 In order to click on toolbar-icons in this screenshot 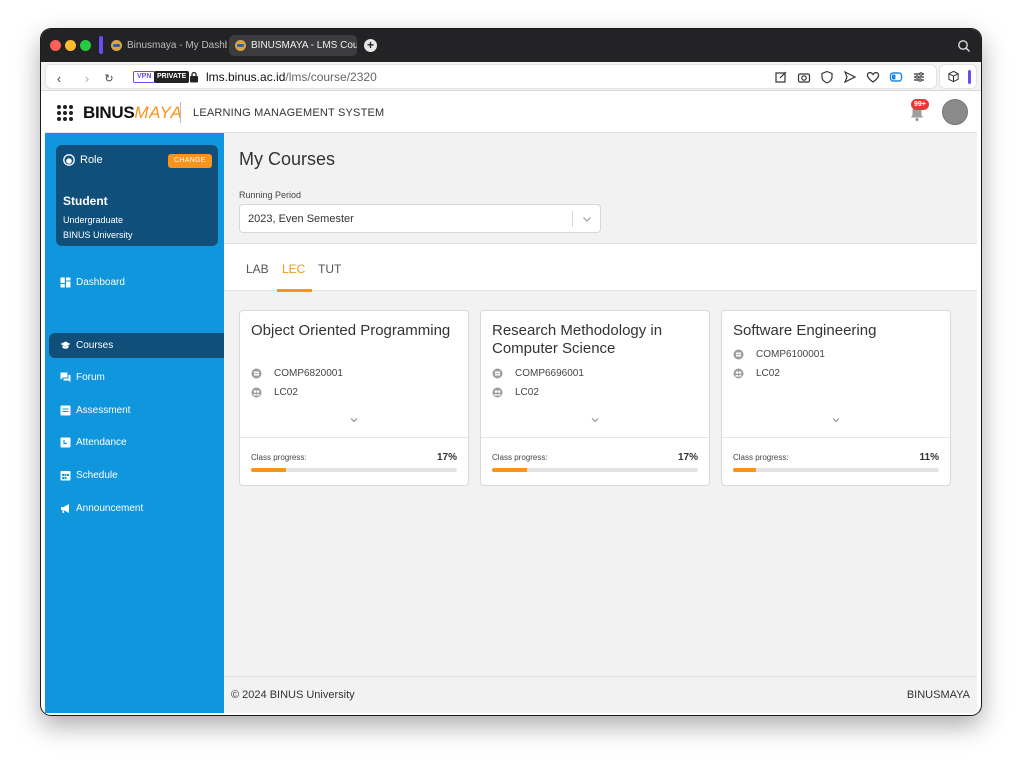, I will do `click(850, 77)`.